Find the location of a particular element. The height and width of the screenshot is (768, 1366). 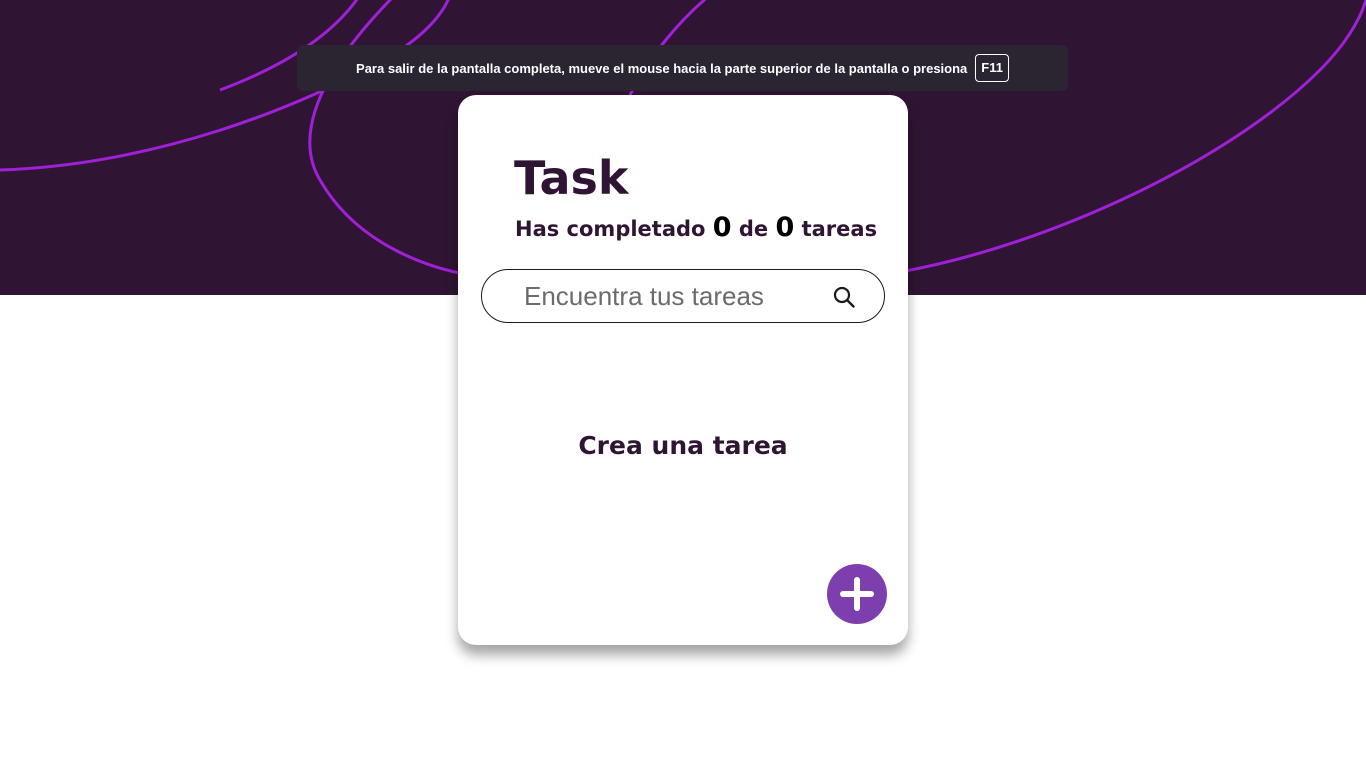

f11-key-hint: F11 is located at coordinates (992, 68).